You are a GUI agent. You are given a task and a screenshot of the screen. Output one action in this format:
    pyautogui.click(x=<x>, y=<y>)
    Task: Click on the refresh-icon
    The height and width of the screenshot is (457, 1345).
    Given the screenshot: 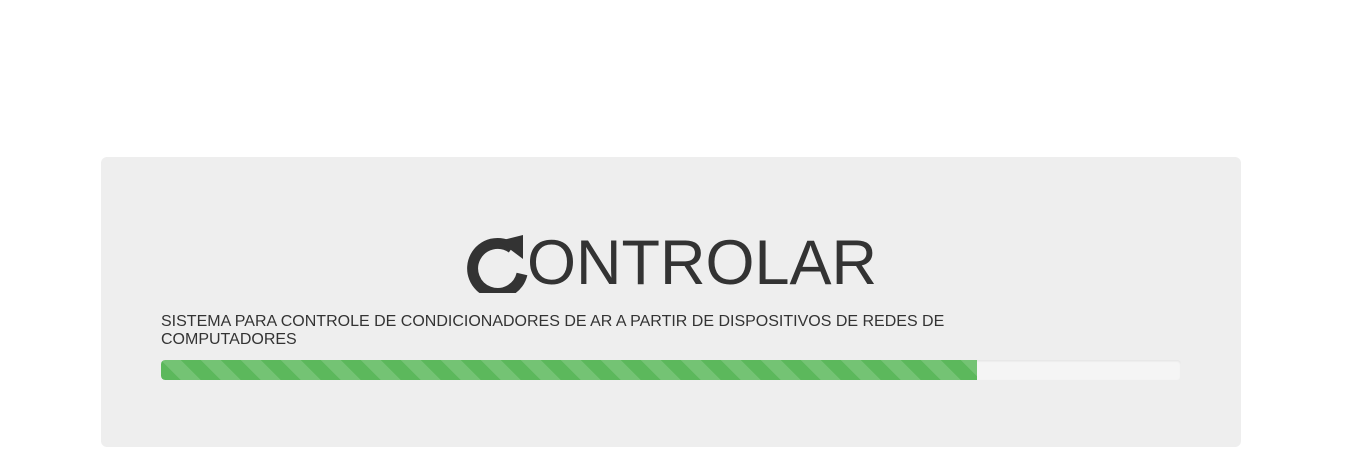 What is the action you would take?
    pyautogui.click(x=497, y=260)
    